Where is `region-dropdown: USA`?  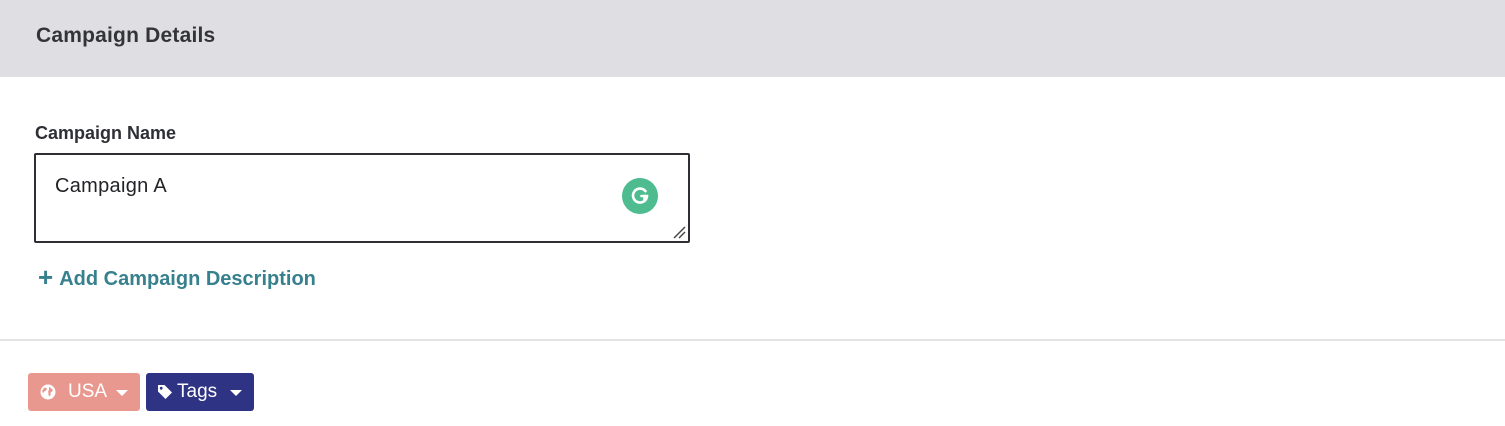
region-dropdown: USA is located at coordinates (84, 392).